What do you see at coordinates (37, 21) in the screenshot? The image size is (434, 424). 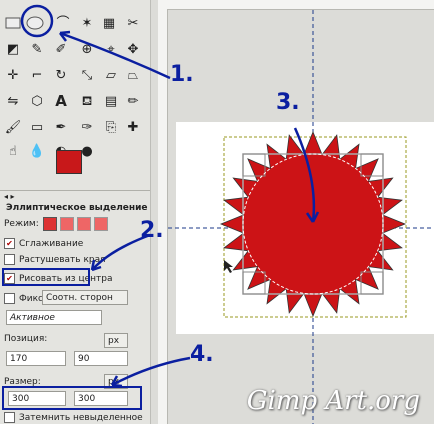 I see `annotation-circle` at bounding box center [37, 21].